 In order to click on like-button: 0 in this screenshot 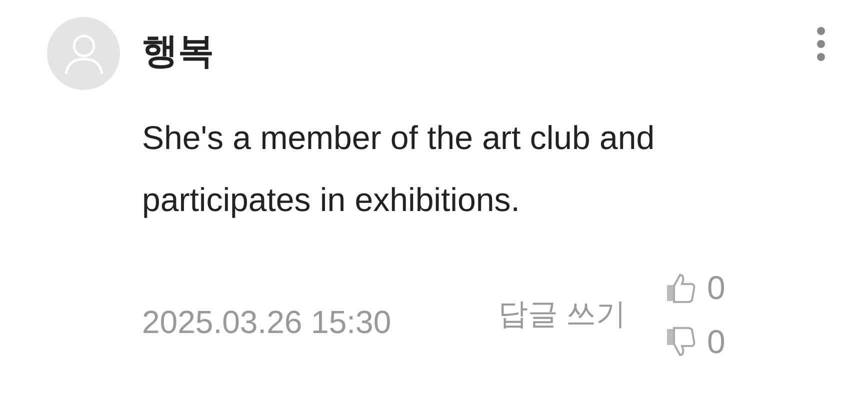, I will do `click(695, 288)`.